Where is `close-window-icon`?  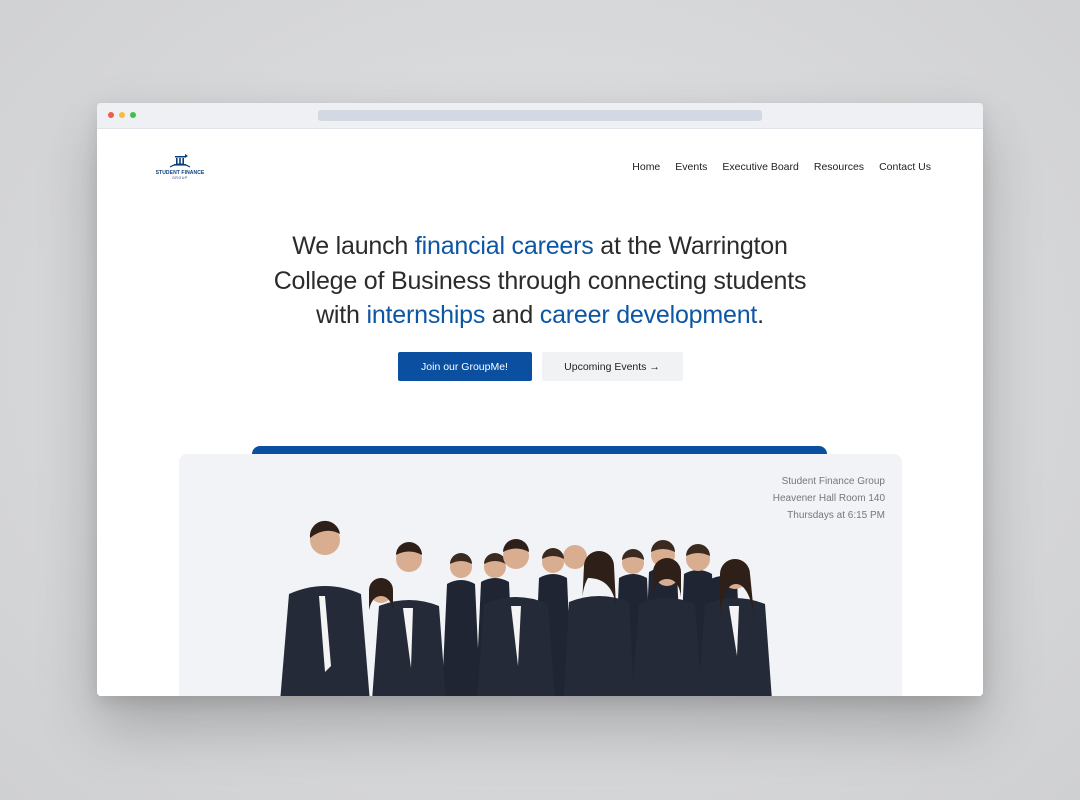
close-window-icon is located at coordinates (111, 115).